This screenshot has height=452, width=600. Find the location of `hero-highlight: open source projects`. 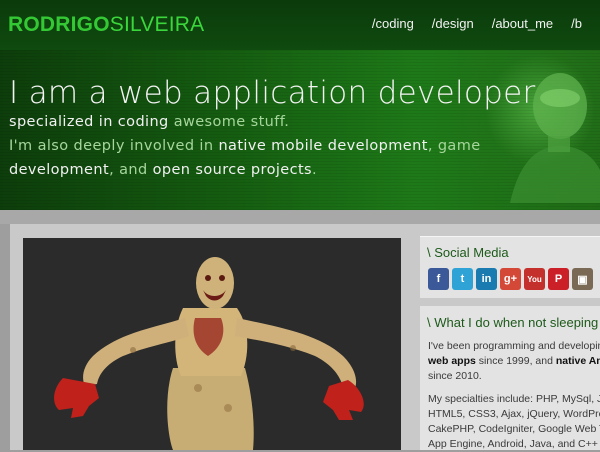

hero-highlight: open source projects is located at coordinates (232, 170).